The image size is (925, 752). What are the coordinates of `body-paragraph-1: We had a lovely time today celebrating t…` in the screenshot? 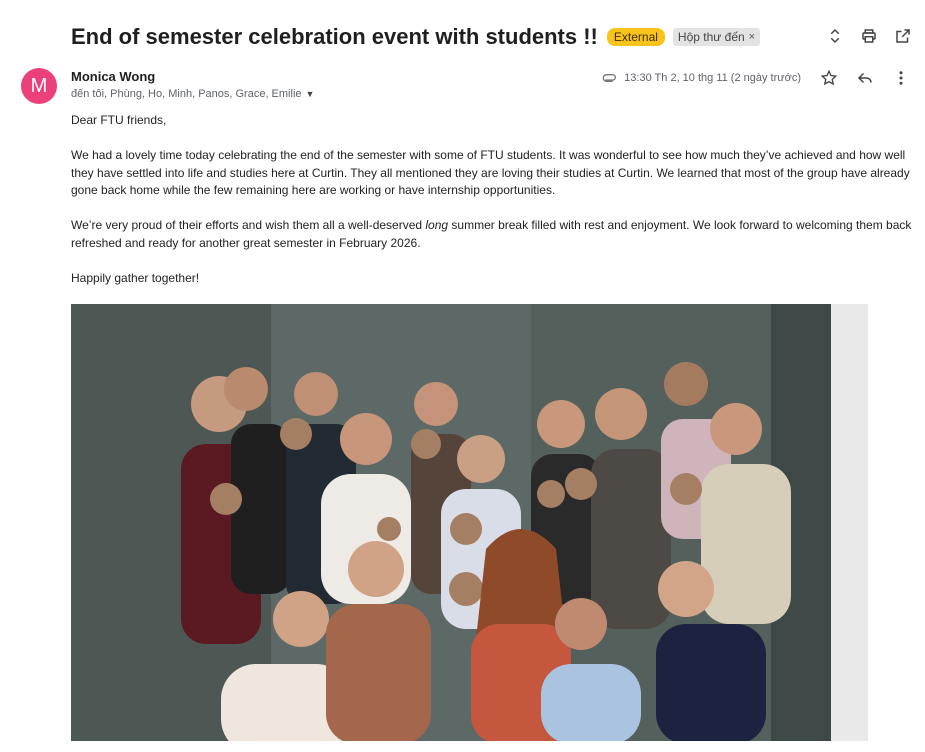 It's located at (490, 172).